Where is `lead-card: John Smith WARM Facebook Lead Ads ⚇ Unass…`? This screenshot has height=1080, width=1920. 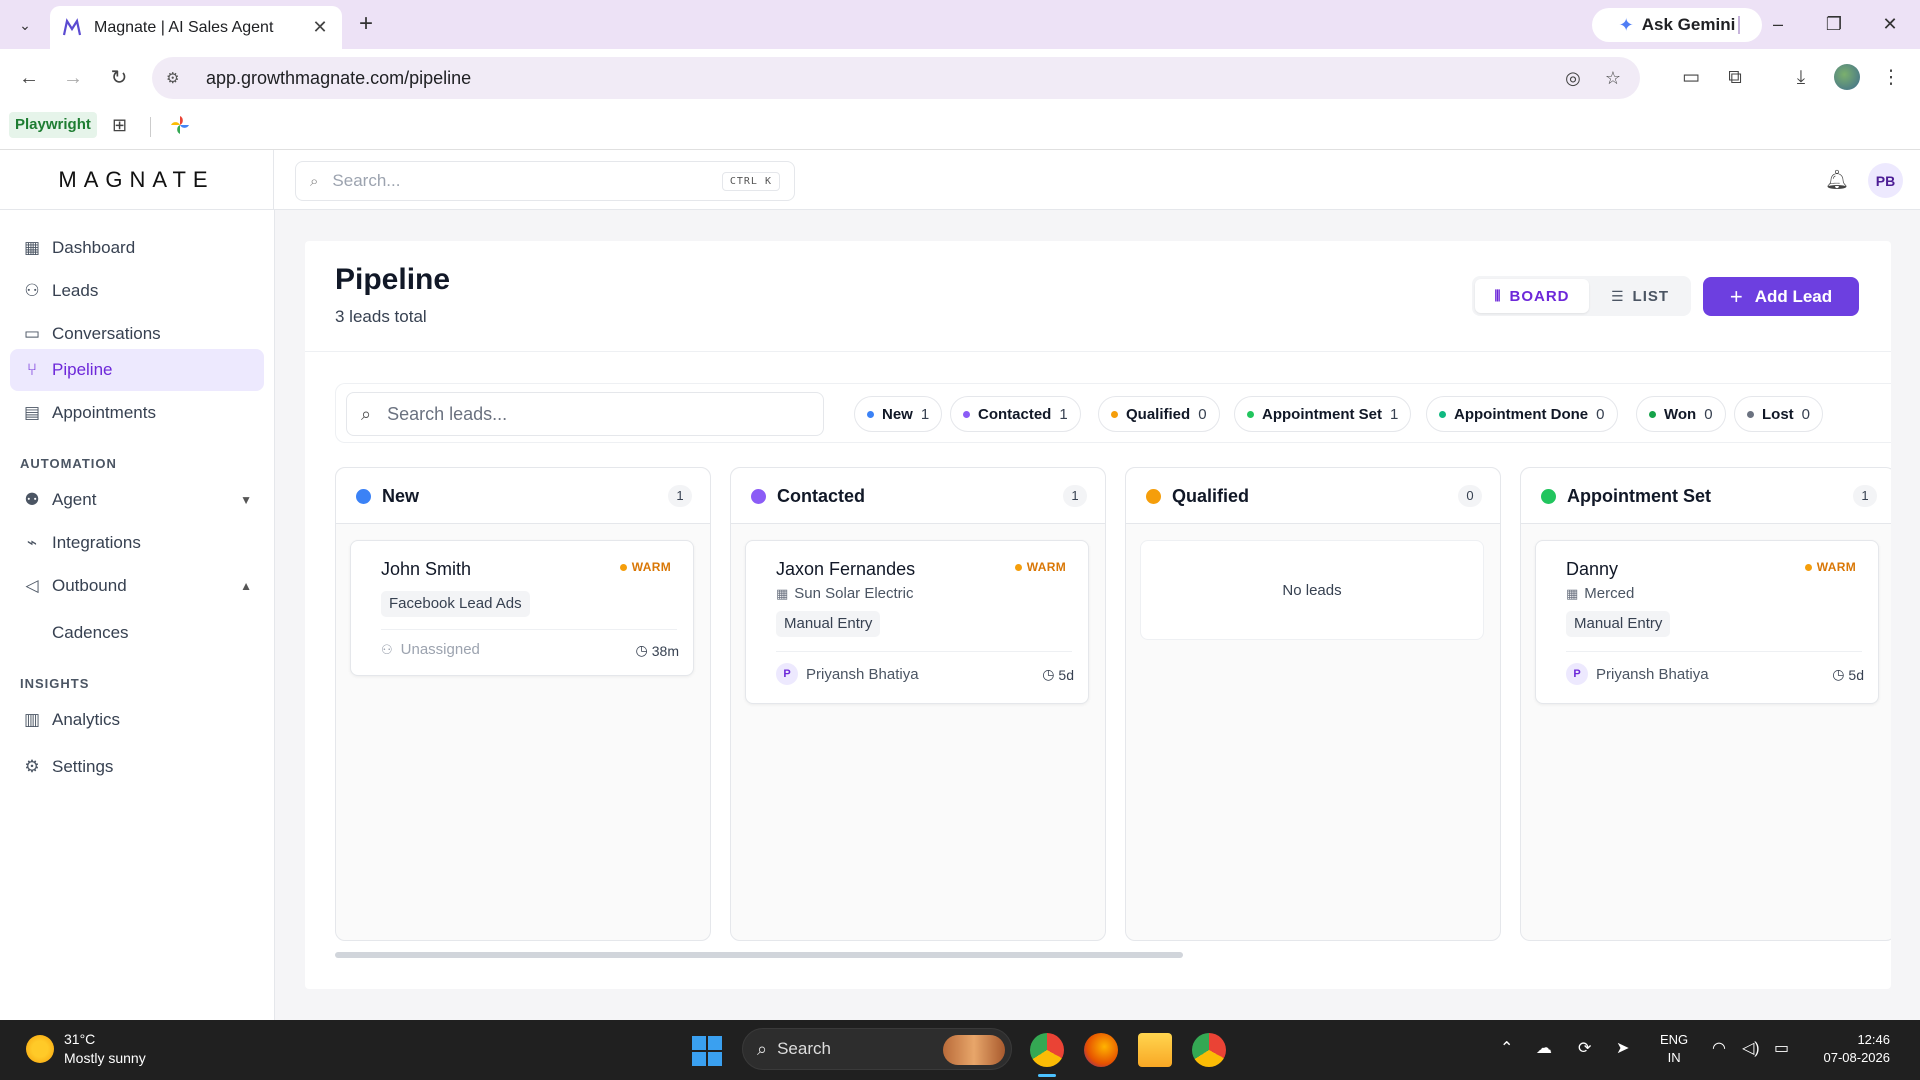 lead-card: John Smith WARM Facebook Lead Ads ⚇ Unass… is located at coordinates (522, 608).